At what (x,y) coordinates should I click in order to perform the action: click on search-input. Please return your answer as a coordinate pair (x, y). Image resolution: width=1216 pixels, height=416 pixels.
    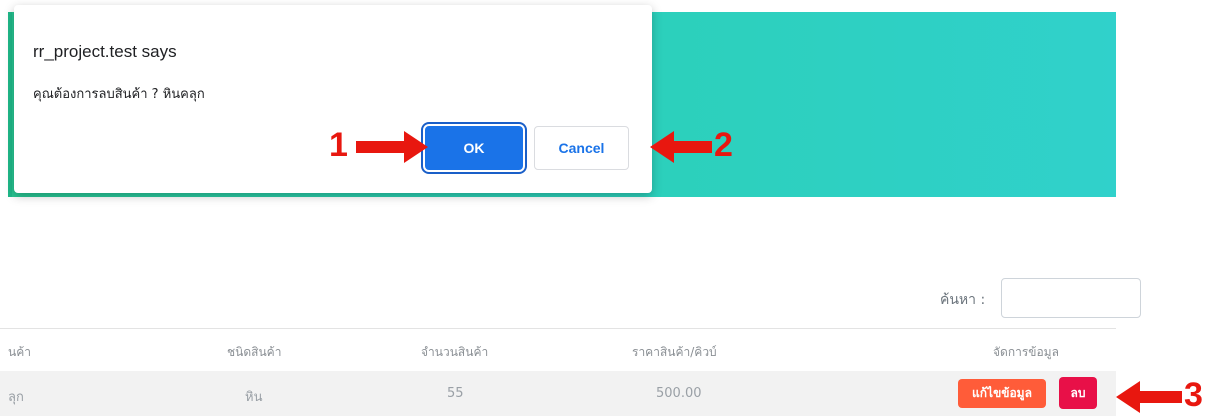
    Looking at the image, I should click on (1071, 298).